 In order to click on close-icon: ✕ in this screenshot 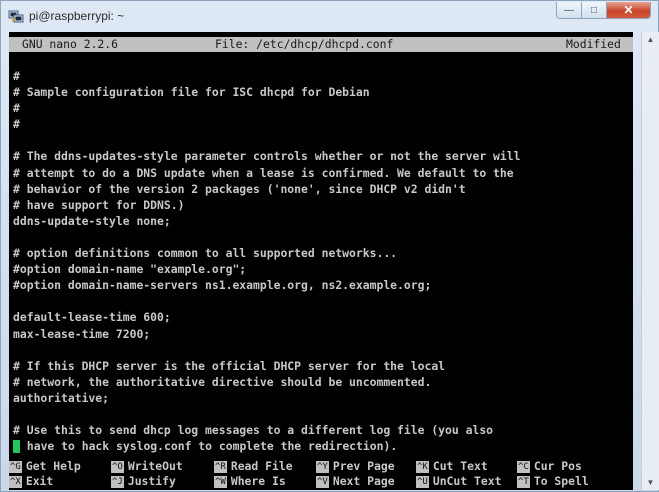, I will do `click(628, 10)`.